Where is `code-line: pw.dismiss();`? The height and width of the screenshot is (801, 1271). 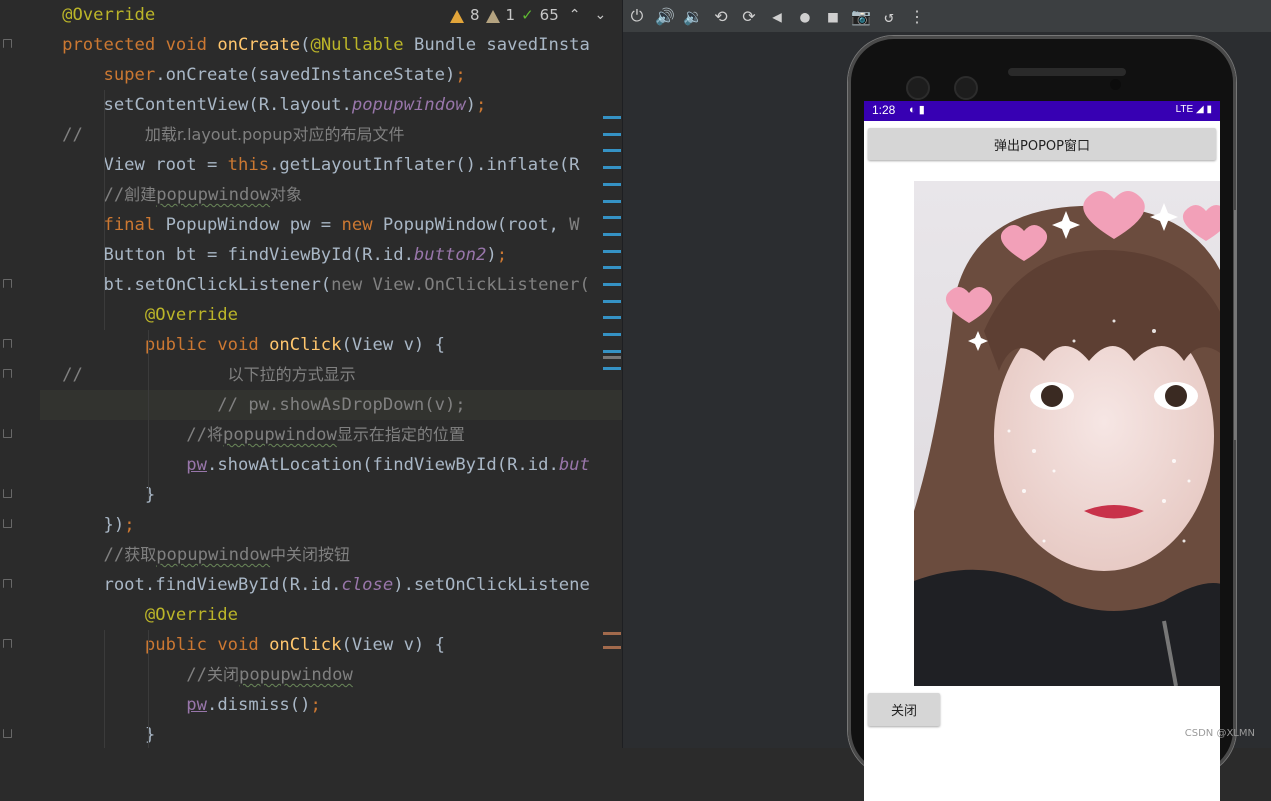 code-line: pw.dismiss(); is located at coordinates (311, 705).